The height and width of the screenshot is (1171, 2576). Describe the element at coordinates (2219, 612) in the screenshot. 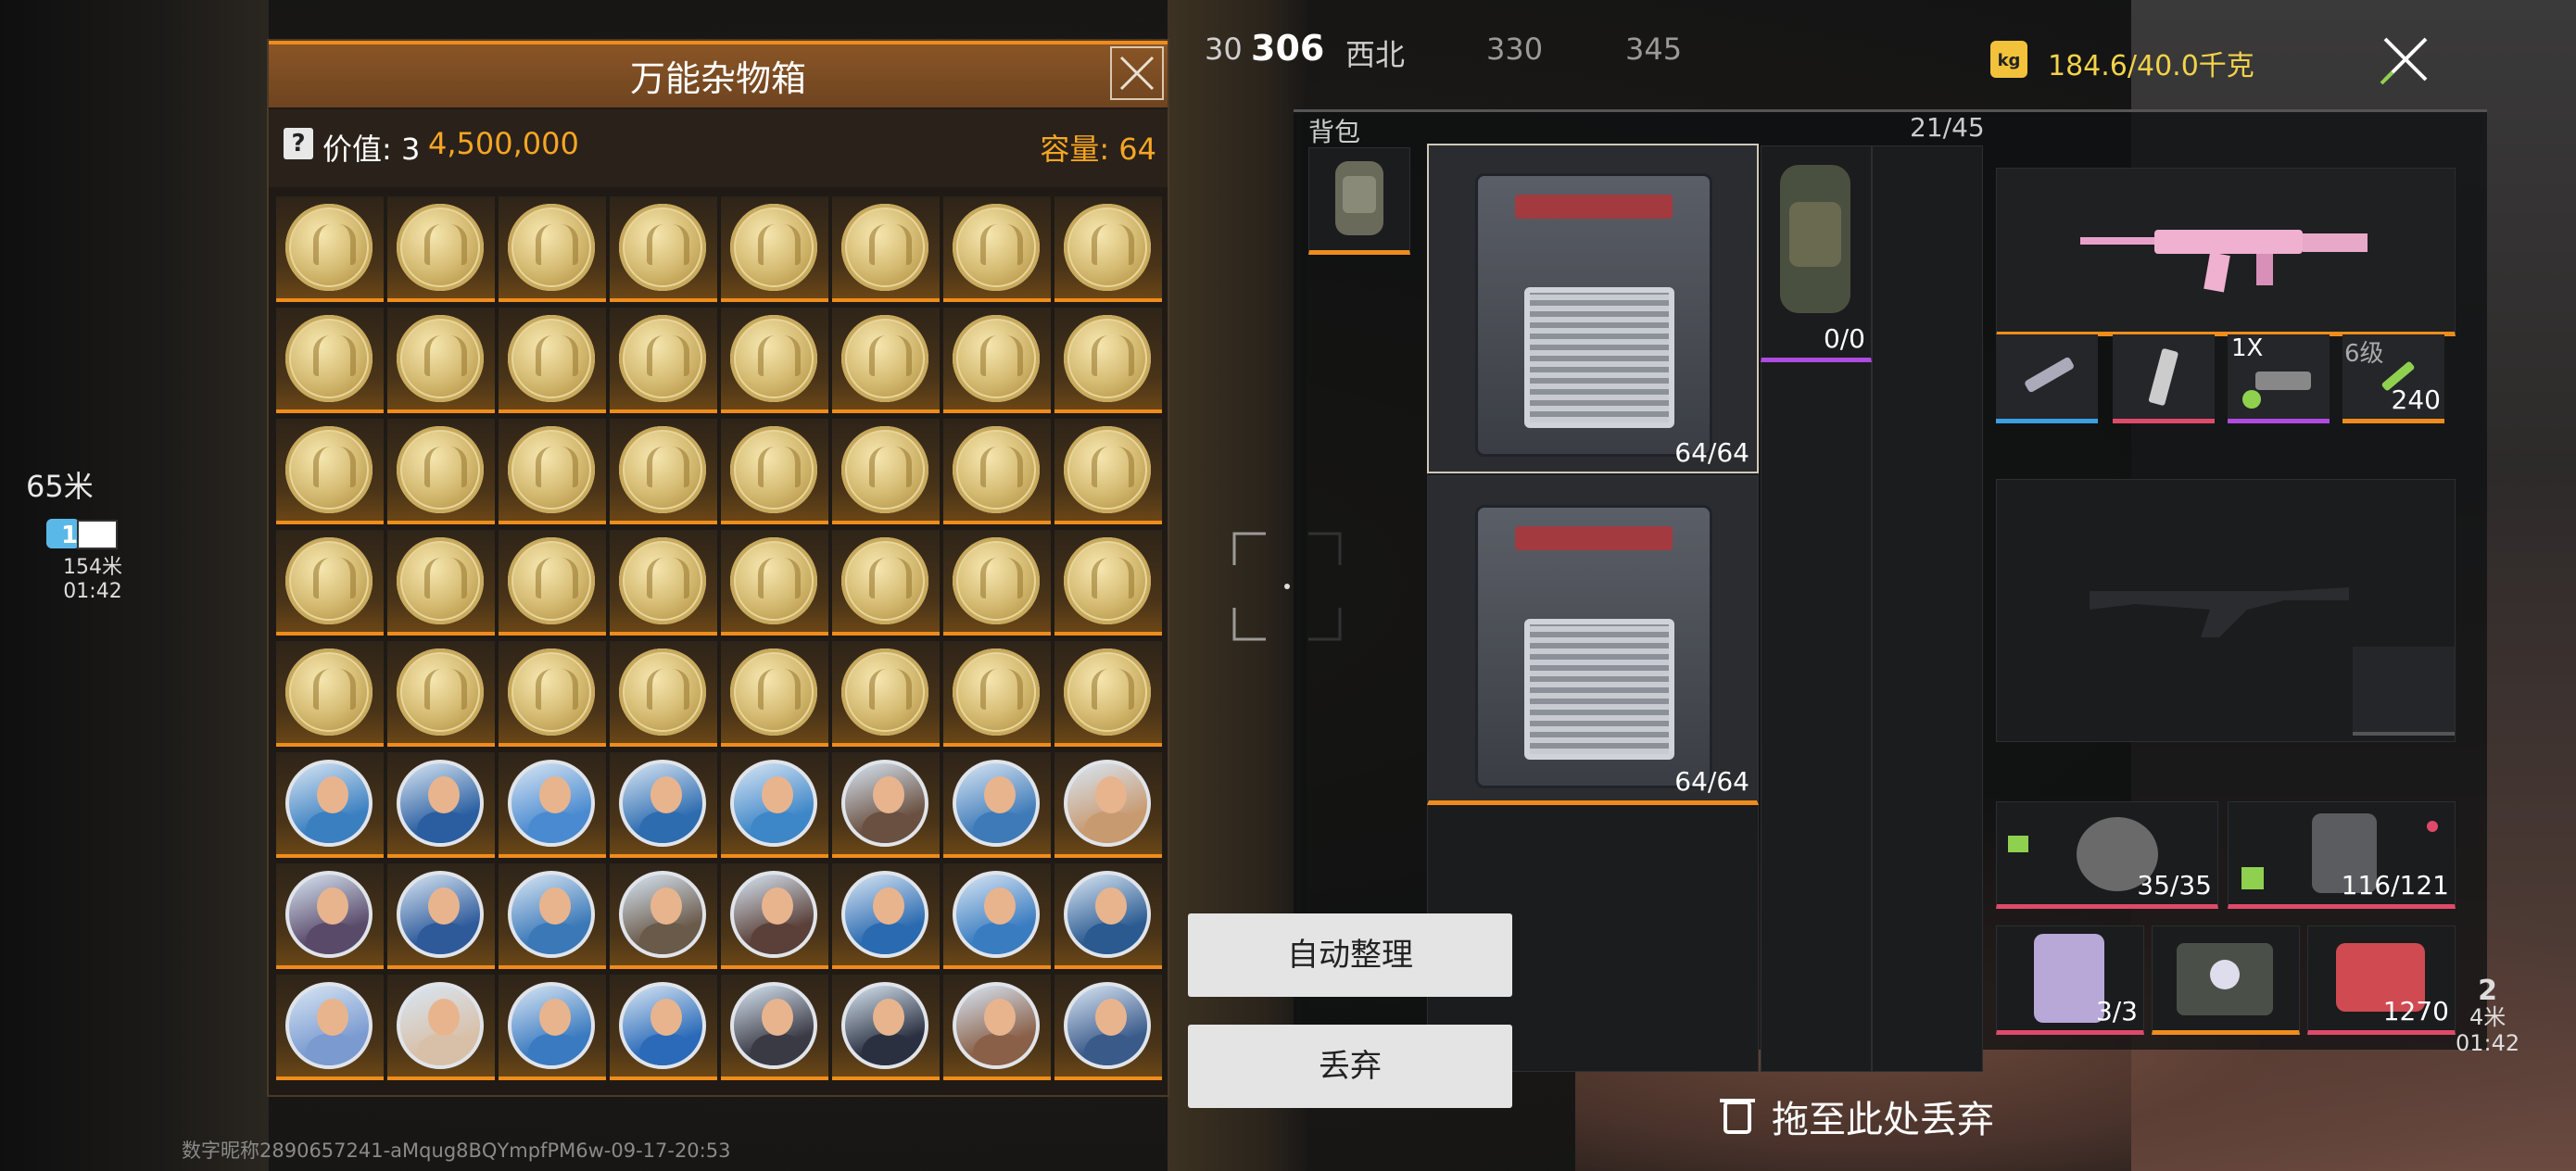

I see `rifle-silhouette-icon` at that location.